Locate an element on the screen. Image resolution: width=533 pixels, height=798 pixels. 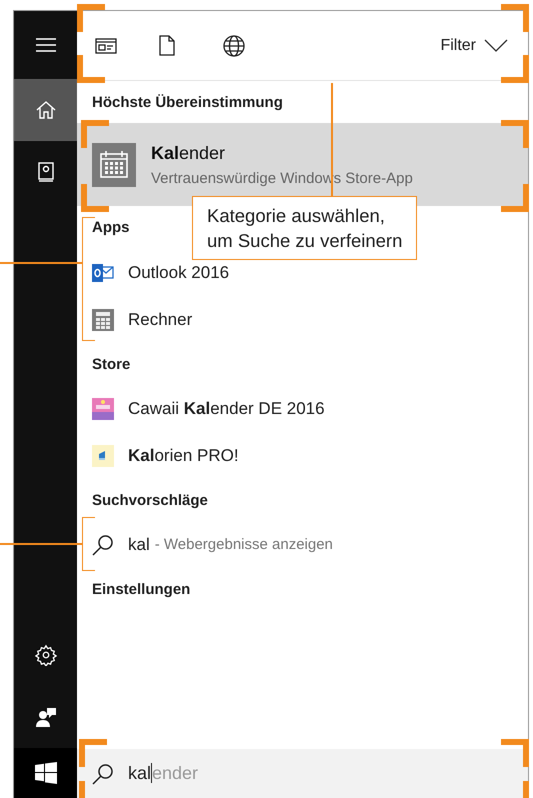
windows-logo-icon is located at coordinates (45, 773).